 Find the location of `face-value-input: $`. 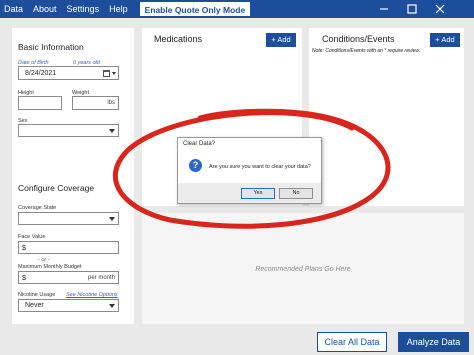

face-value-input: $ is located at coordinates (68, 247).